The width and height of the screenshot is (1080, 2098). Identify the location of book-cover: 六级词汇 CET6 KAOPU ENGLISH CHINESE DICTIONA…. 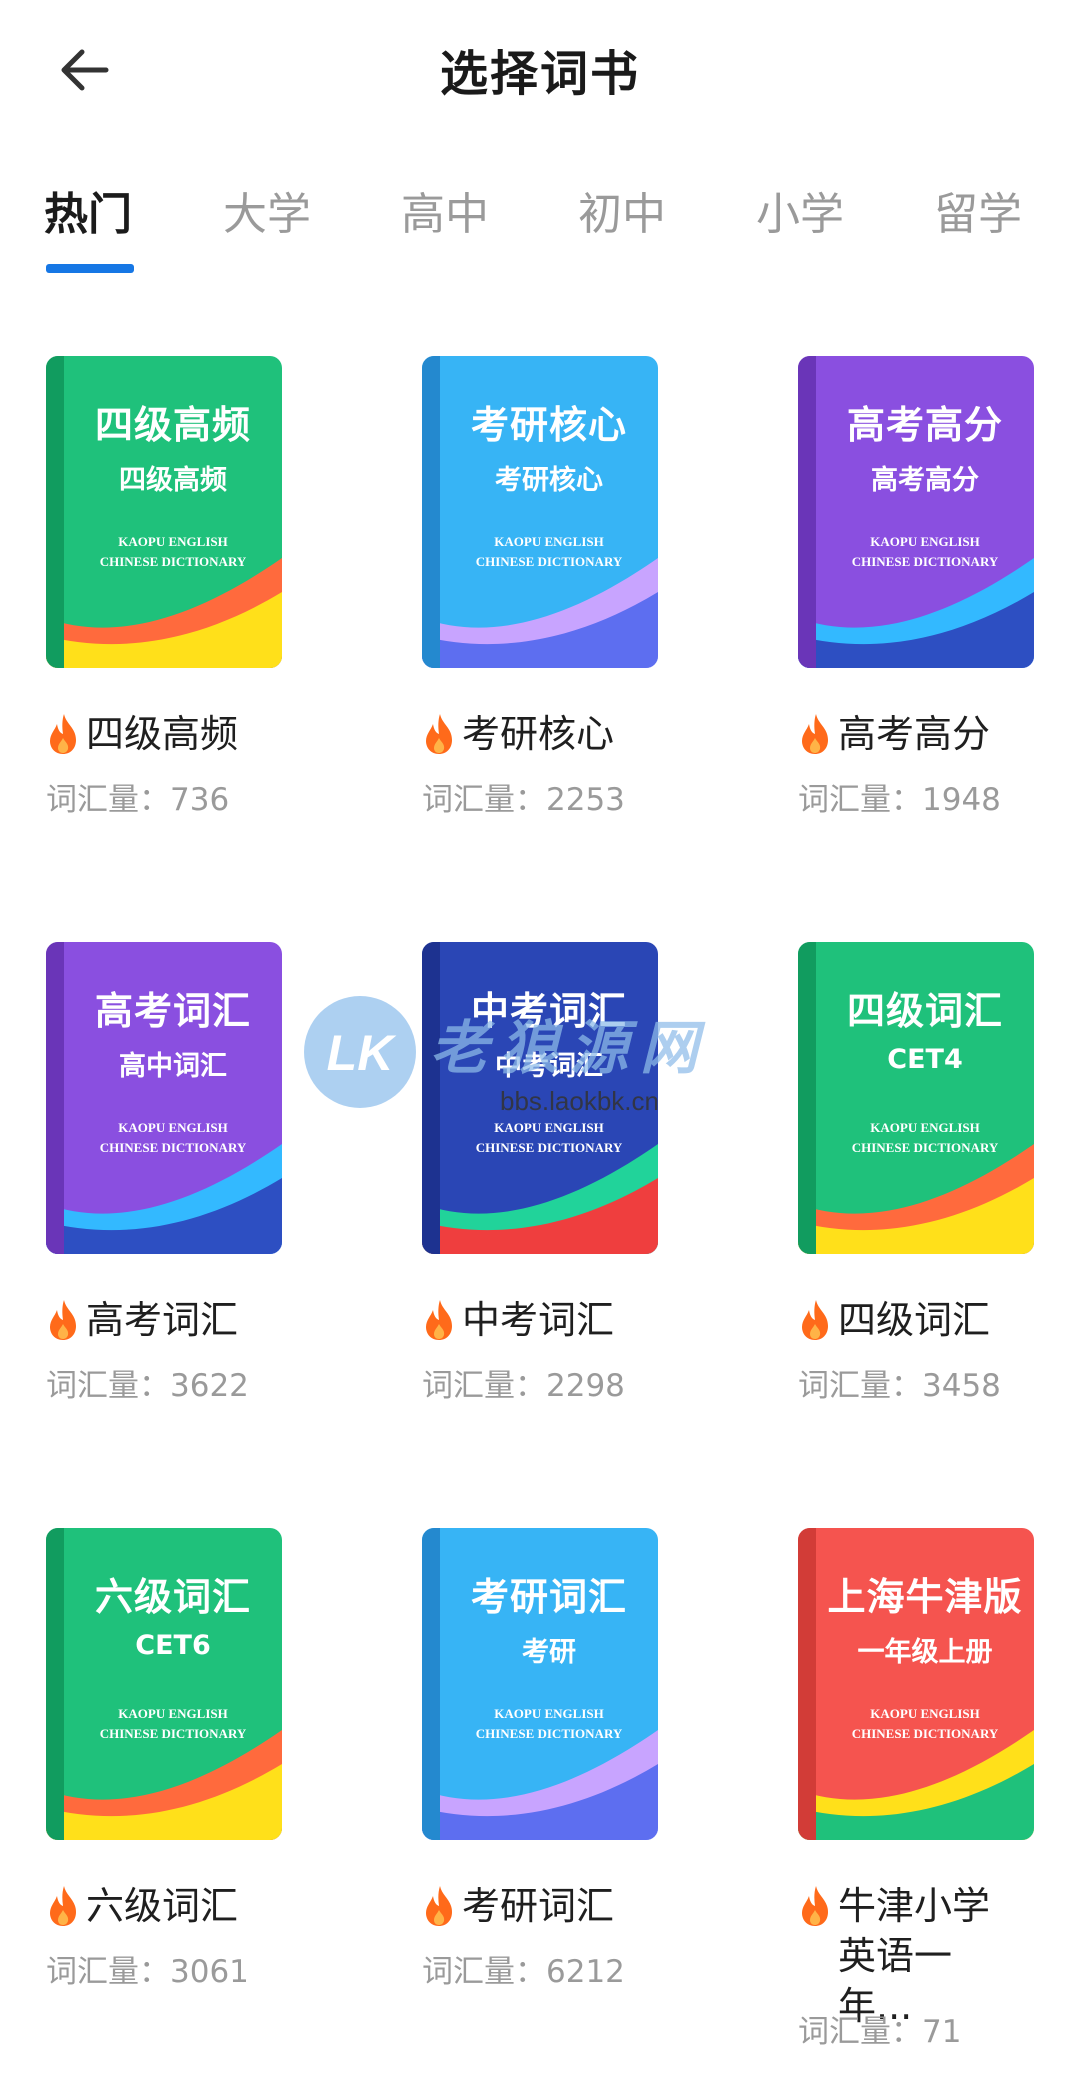
(164, 1684).